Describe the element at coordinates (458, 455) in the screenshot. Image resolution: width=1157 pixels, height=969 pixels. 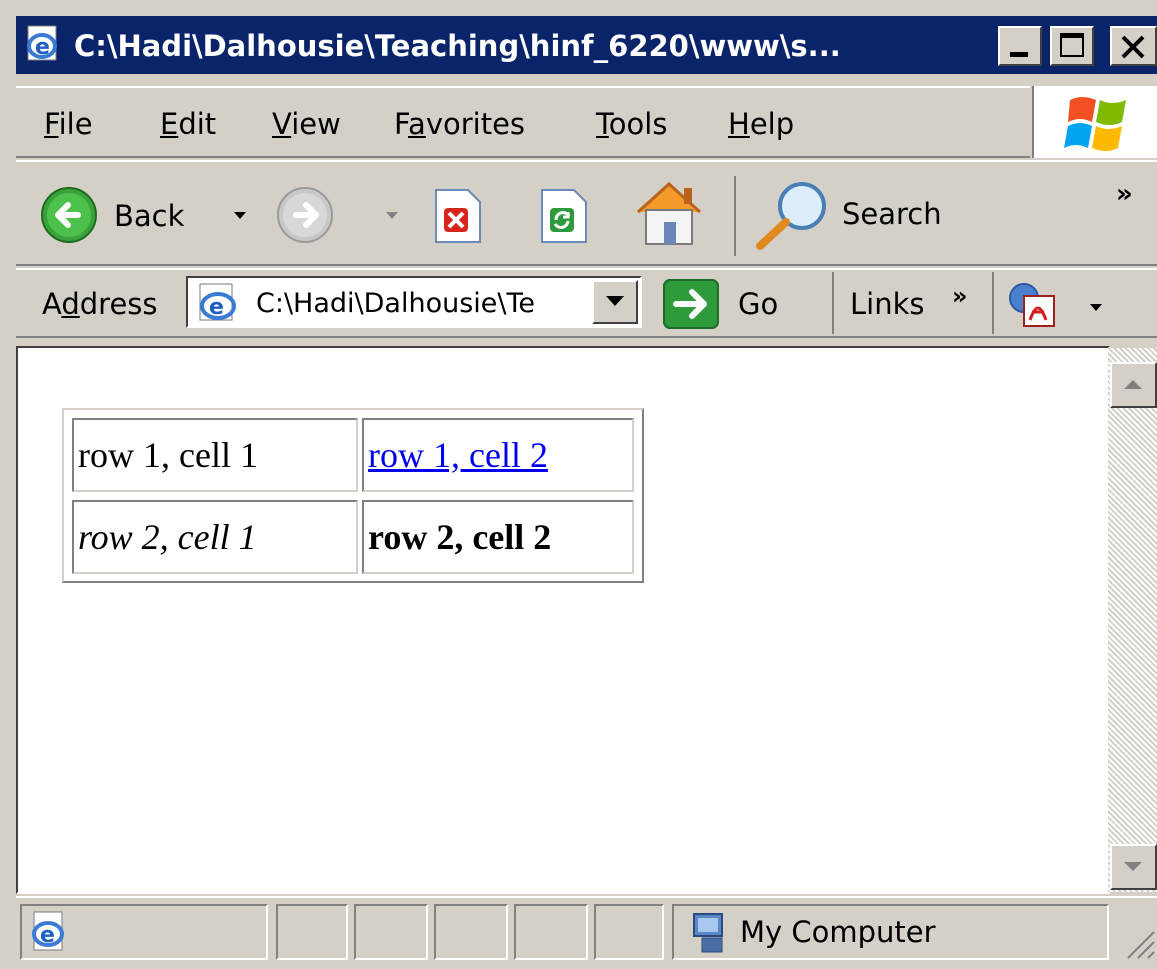
I see `cell-link: row 1, cell 2` at that location.